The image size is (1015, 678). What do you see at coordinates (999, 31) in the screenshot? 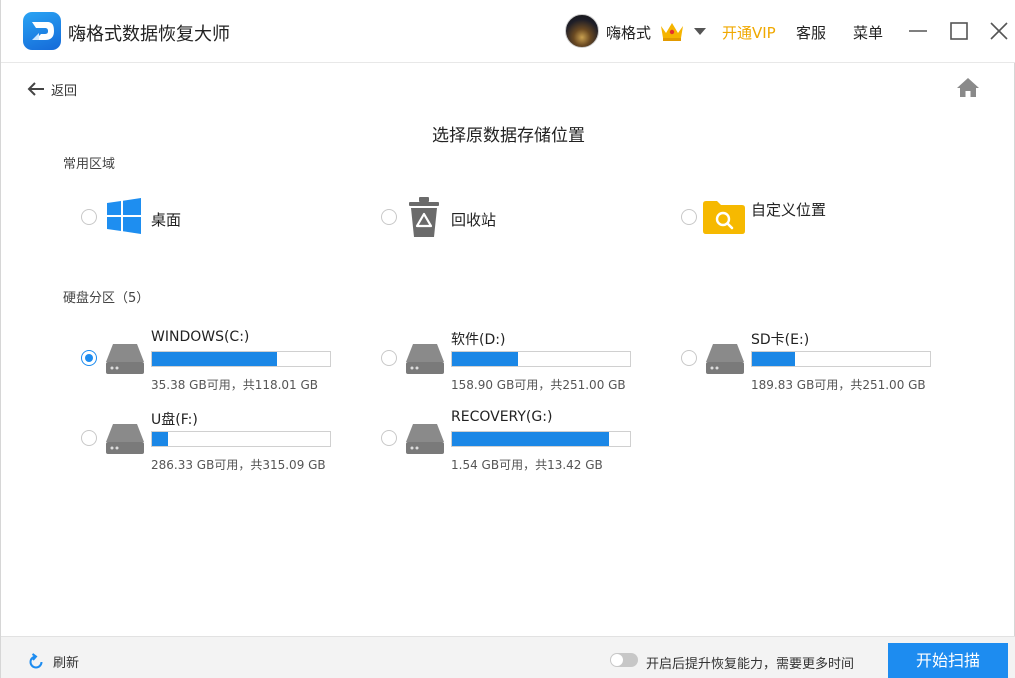
I see `close-icon` at bounding box center [999, 31].